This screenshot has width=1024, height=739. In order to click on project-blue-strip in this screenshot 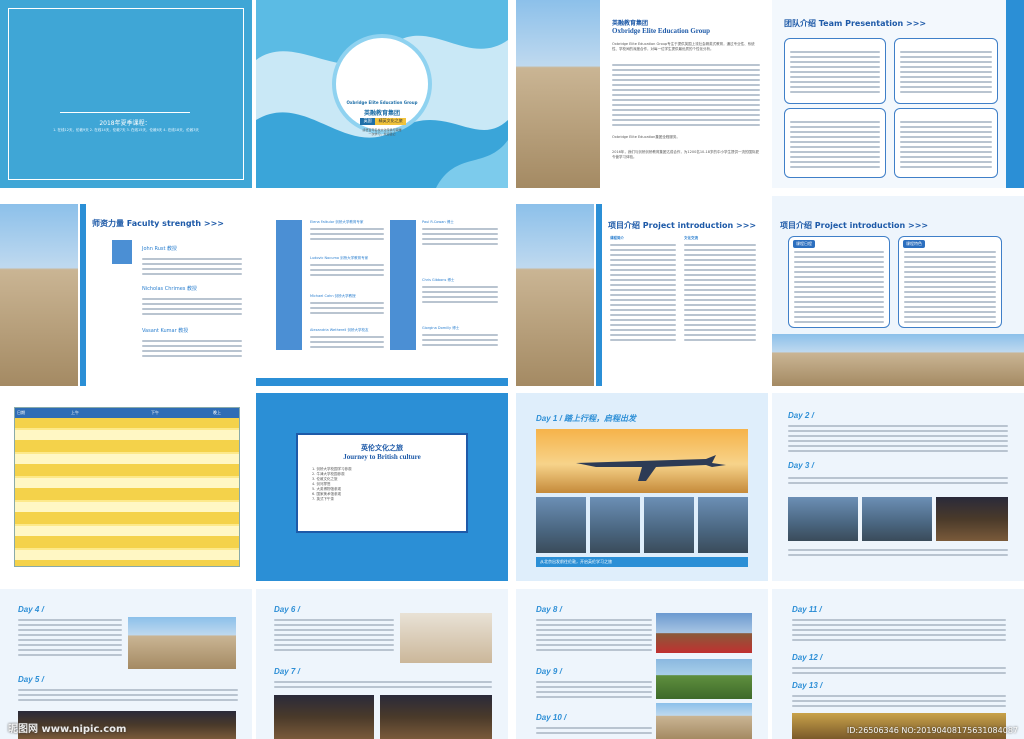, I will do `click(599, 295)`.